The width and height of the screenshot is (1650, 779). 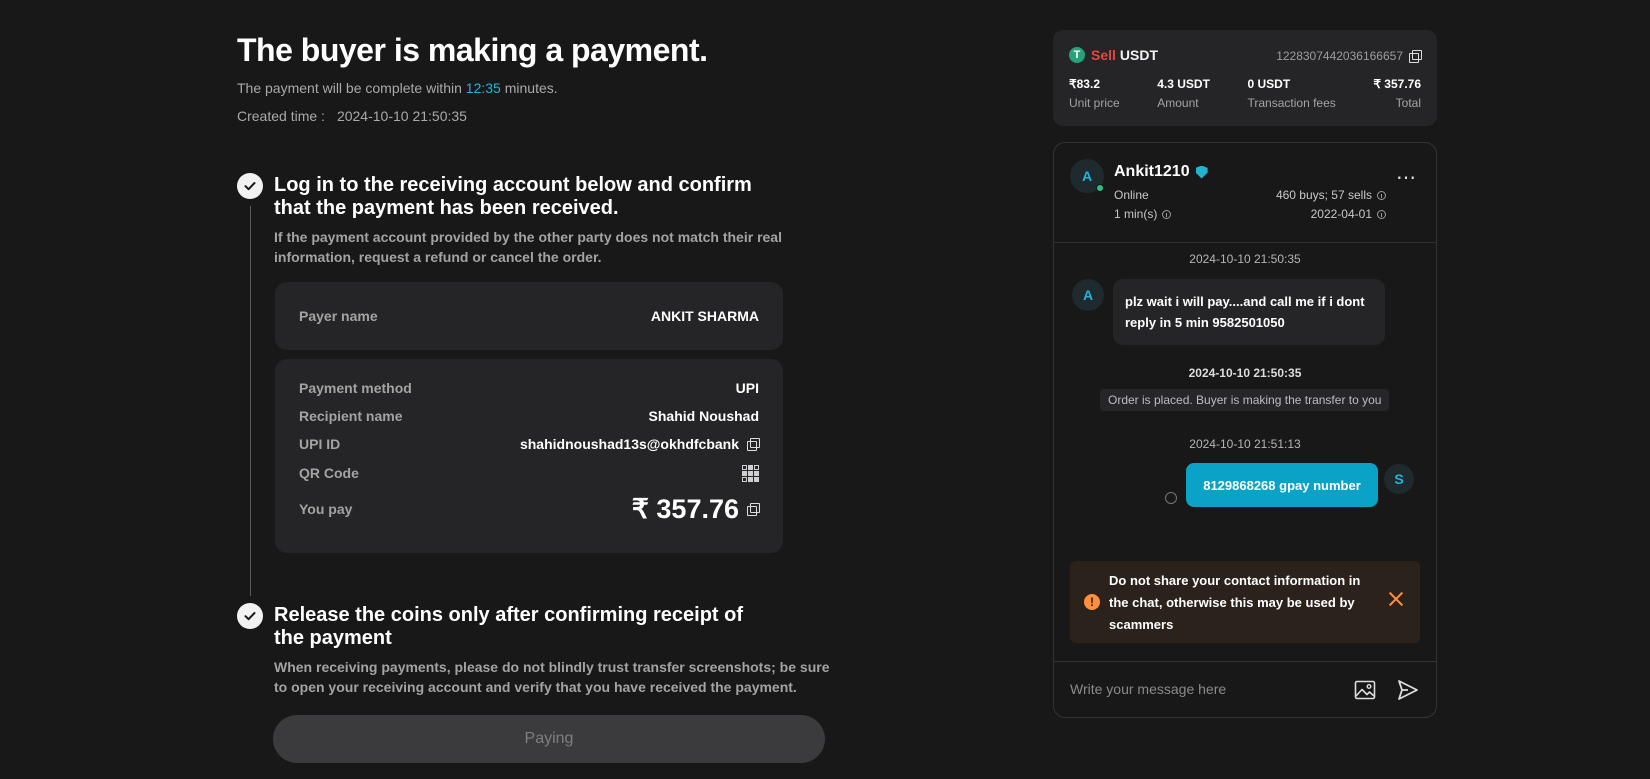 What do you see at coordinates (472, 50) in the screenshot?
I see `page-title: The buyer is making a payment.` at bounding box center [472, 50].